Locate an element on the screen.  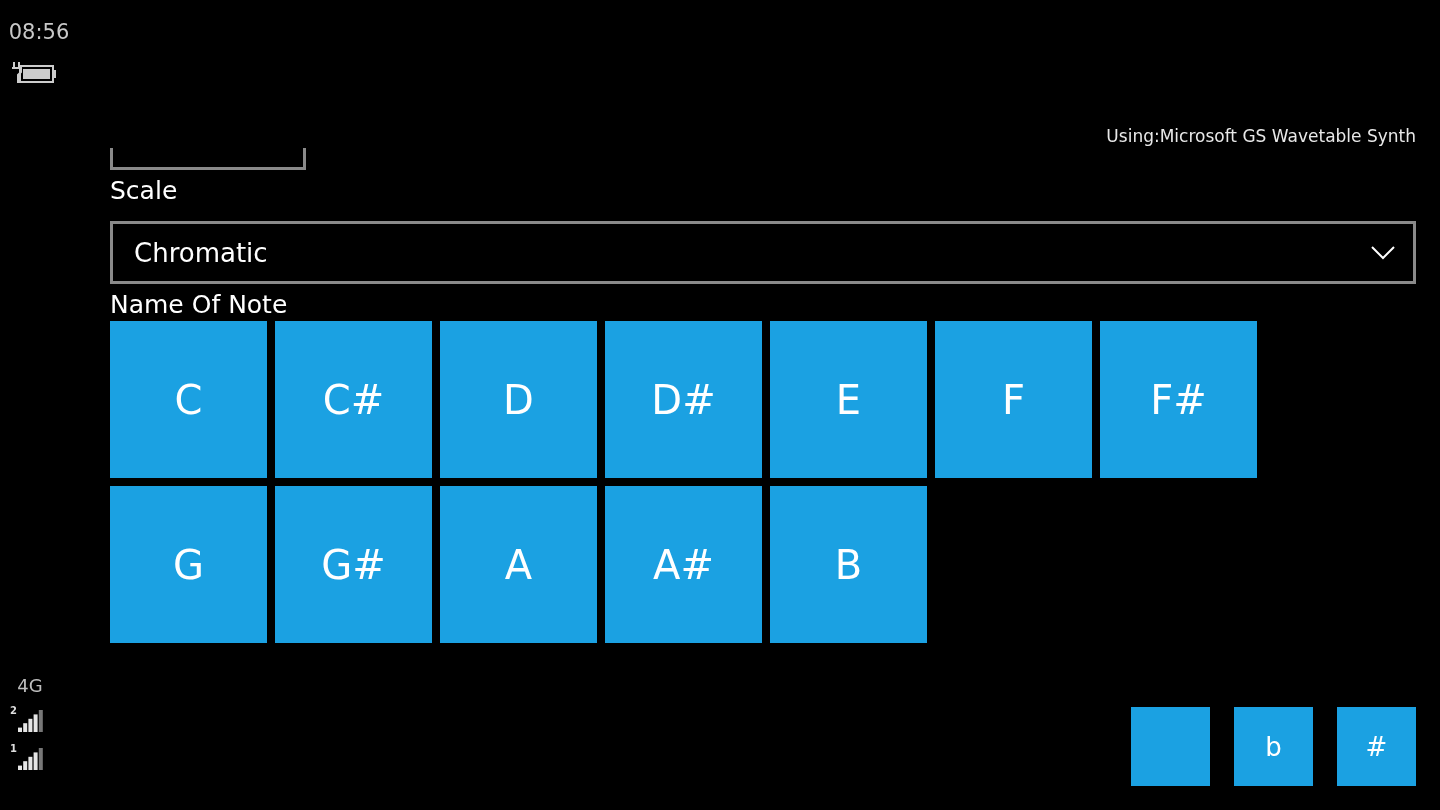
note-button: F is located at coordinates (1013, 399).